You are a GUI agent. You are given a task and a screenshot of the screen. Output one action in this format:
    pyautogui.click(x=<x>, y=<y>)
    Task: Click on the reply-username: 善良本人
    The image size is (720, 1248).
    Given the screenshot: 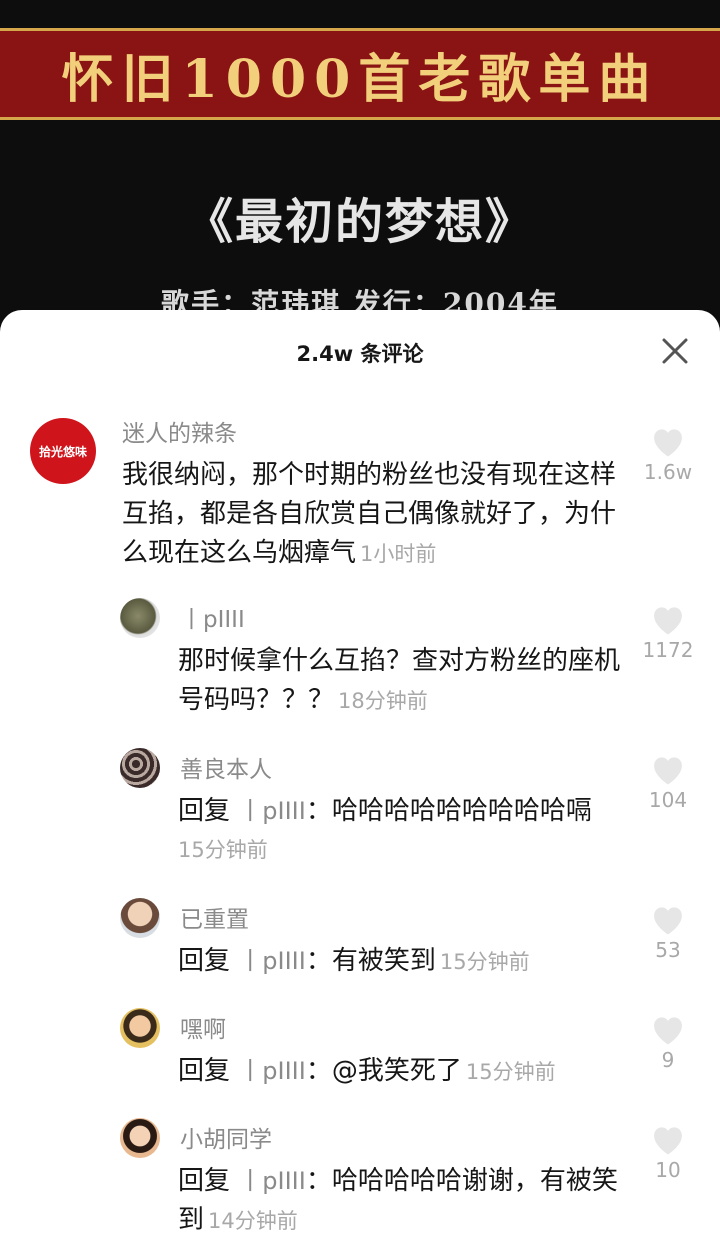 What is the action you would take?
    pyautogui.click(x=226, y=767)
    